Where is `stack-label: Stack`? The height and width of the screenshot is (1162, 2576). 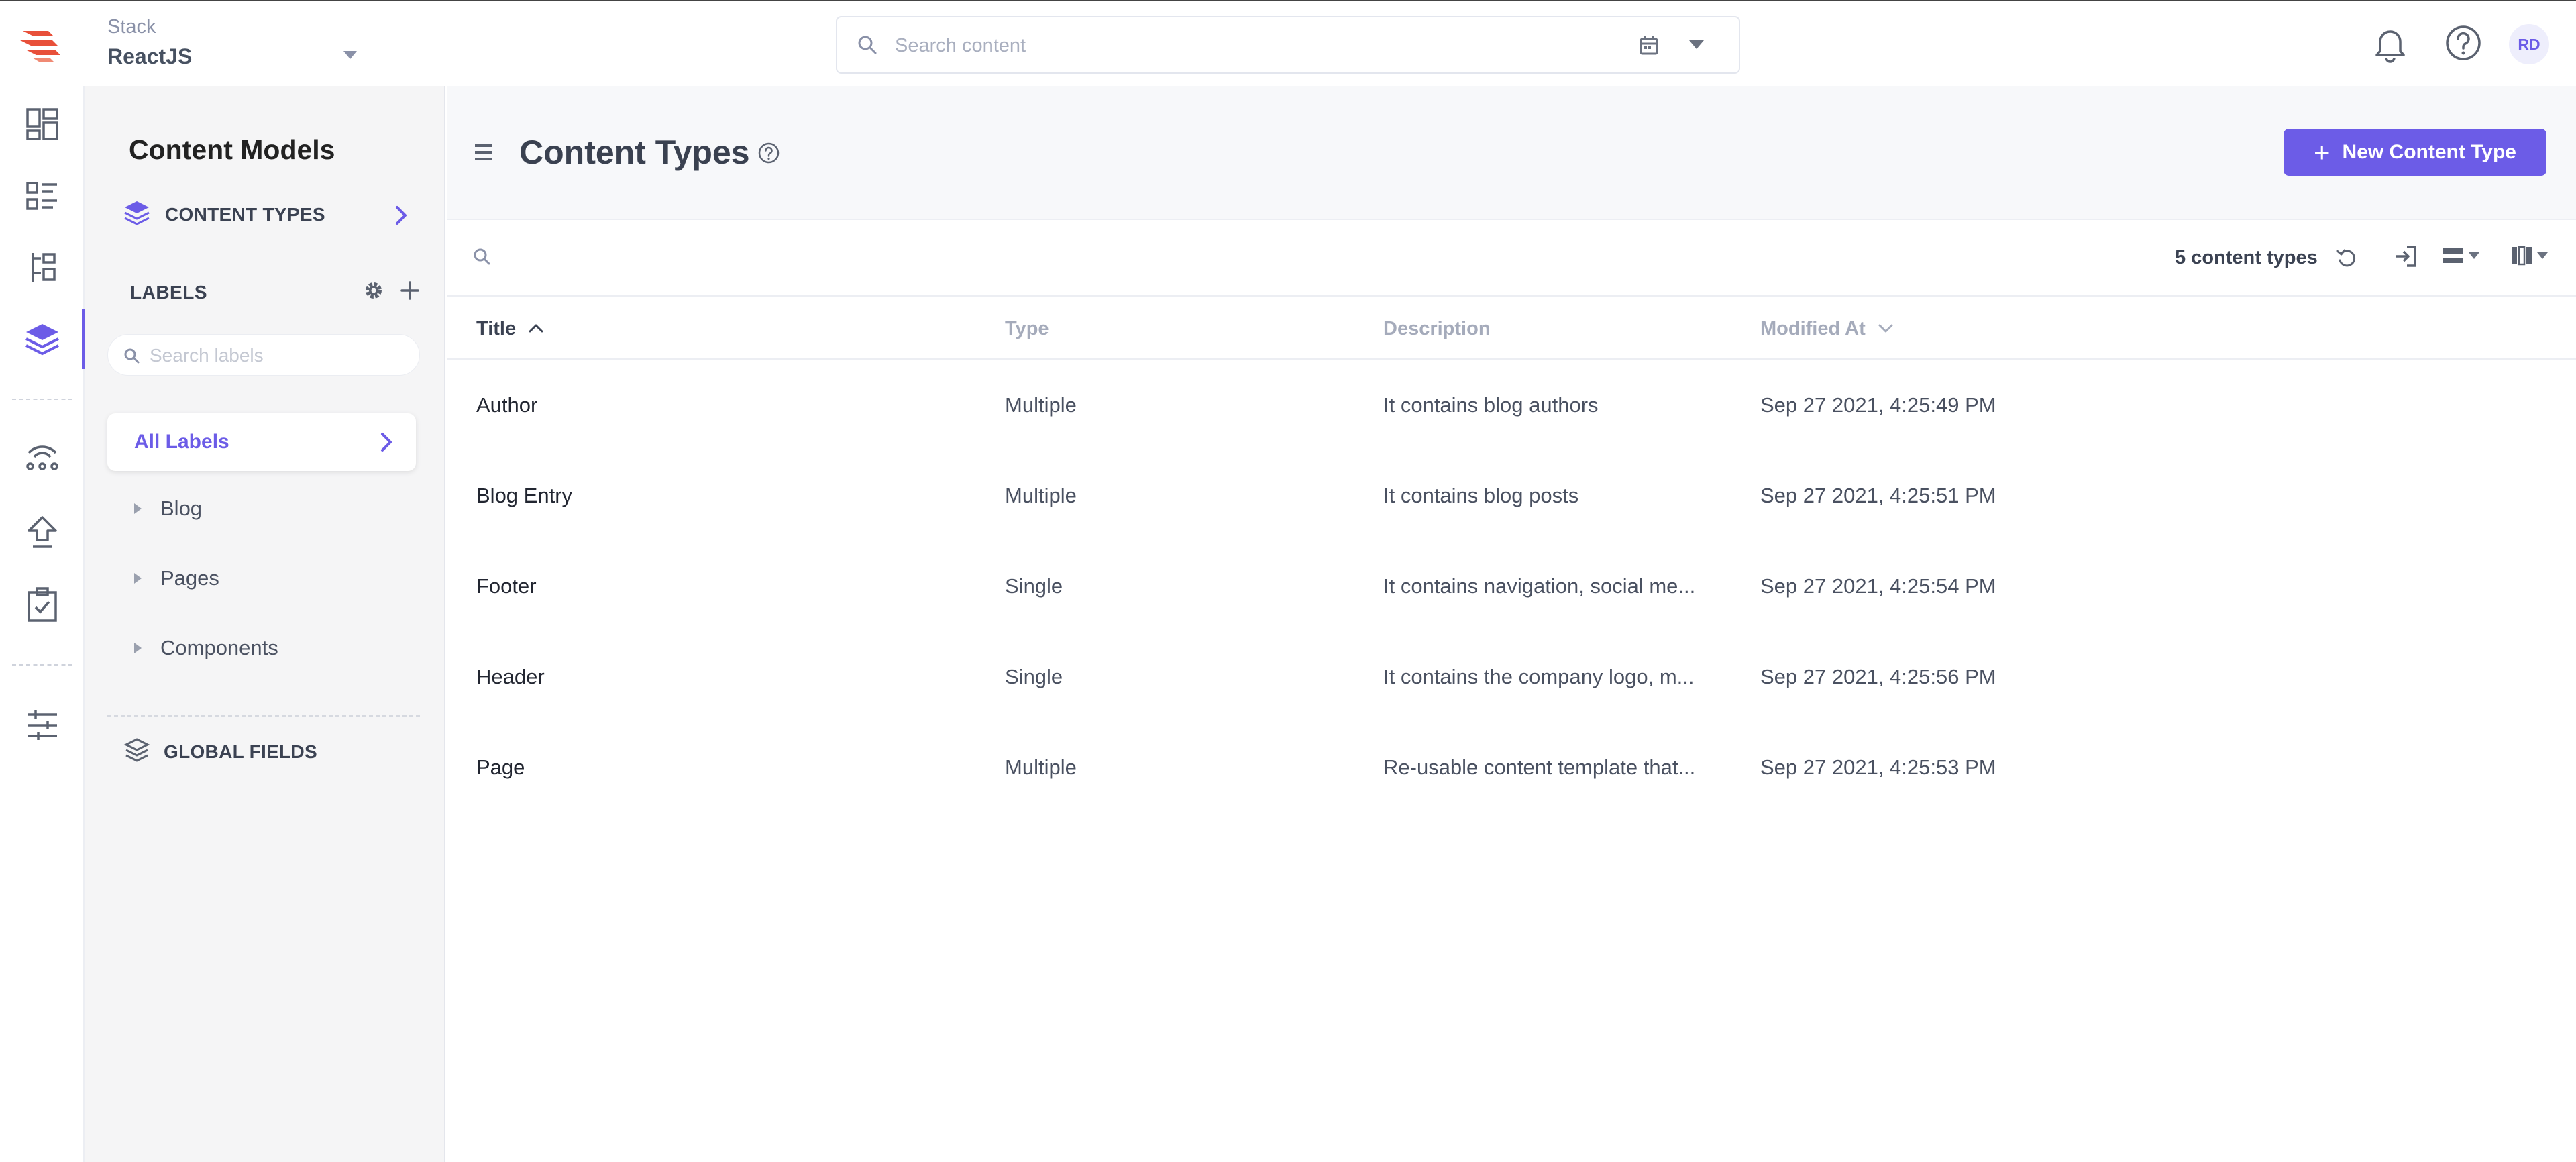 stack-label: Stack is located at coordinates (131, 27).